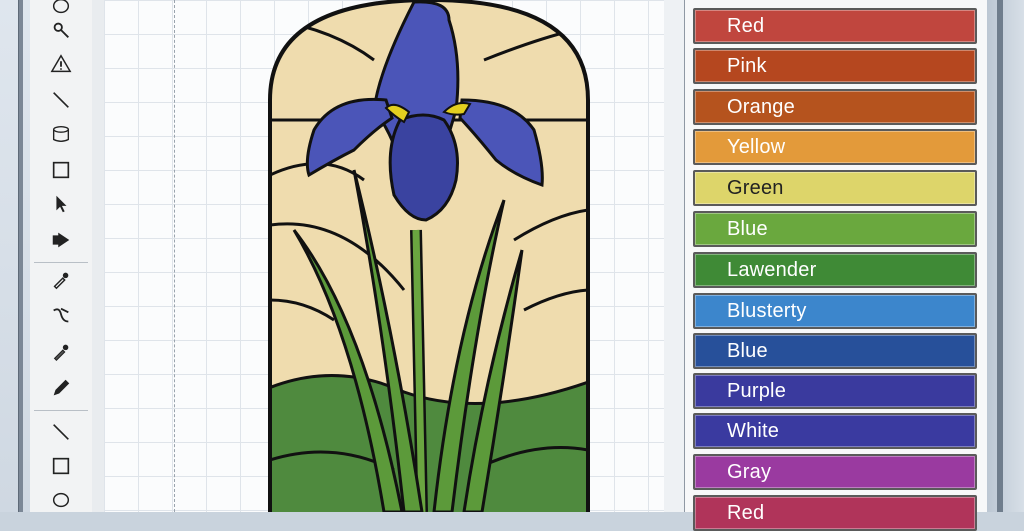 This screenshot has height=531, width=1024. Describe the element at coordinates (747, 66) in the screenshot. I see `color-swatch-label: Pink` at that location.